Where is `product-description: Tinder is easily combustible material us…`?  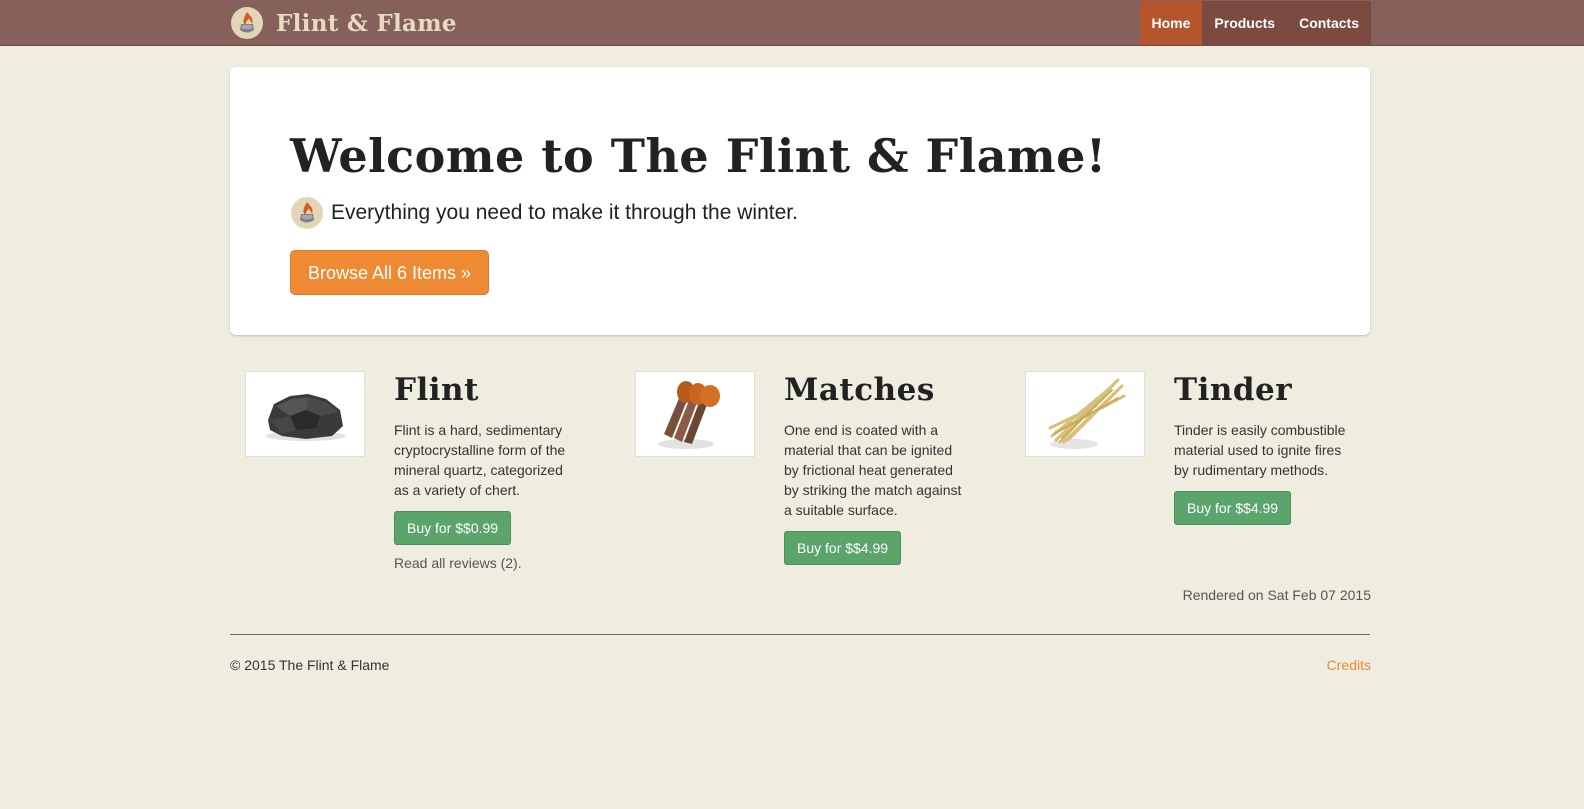
product-description: Tinder is easily combustible material us… is located at coordinates (1260, 450).